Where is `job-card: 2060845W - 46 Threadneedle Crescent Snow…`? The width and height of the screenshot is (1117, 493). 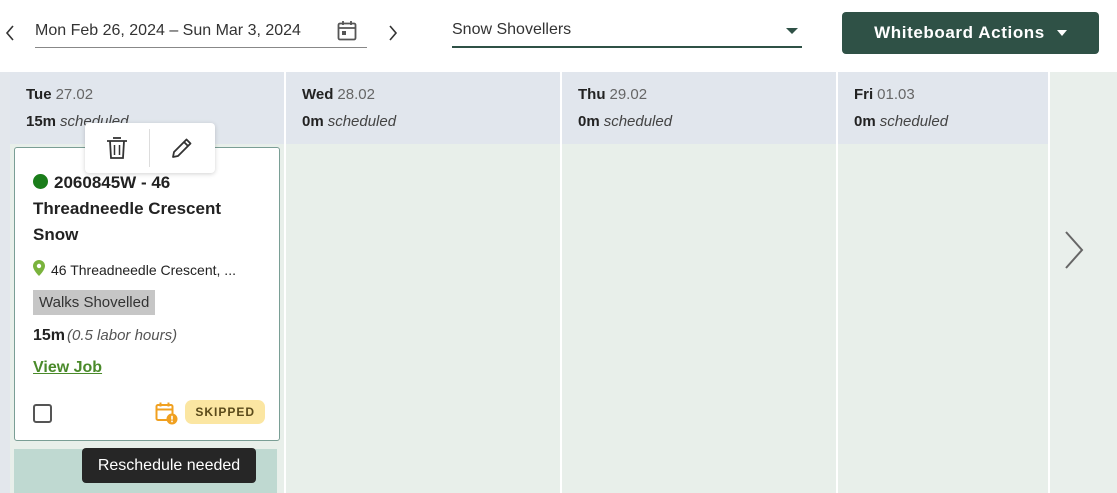
job-card: 2060845W - 46 Threadneedle Crescent Snow… is located at coordinates (147, 294).